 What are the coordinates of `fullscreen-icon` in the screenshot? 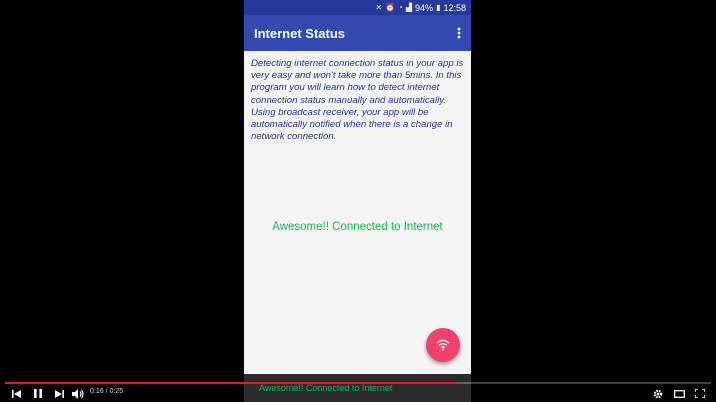 It's located at (700, 393).